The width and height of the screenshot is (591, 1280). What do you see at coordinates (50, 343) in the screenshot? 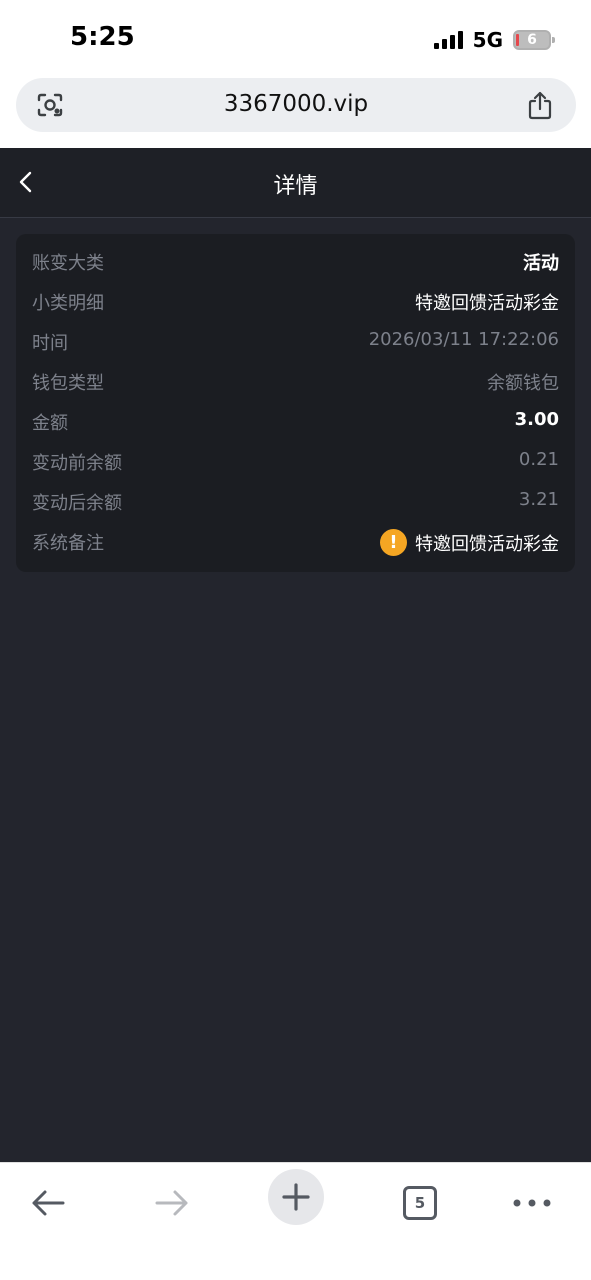
I see `detail-label: 时间` at bounding box center [50, 343].